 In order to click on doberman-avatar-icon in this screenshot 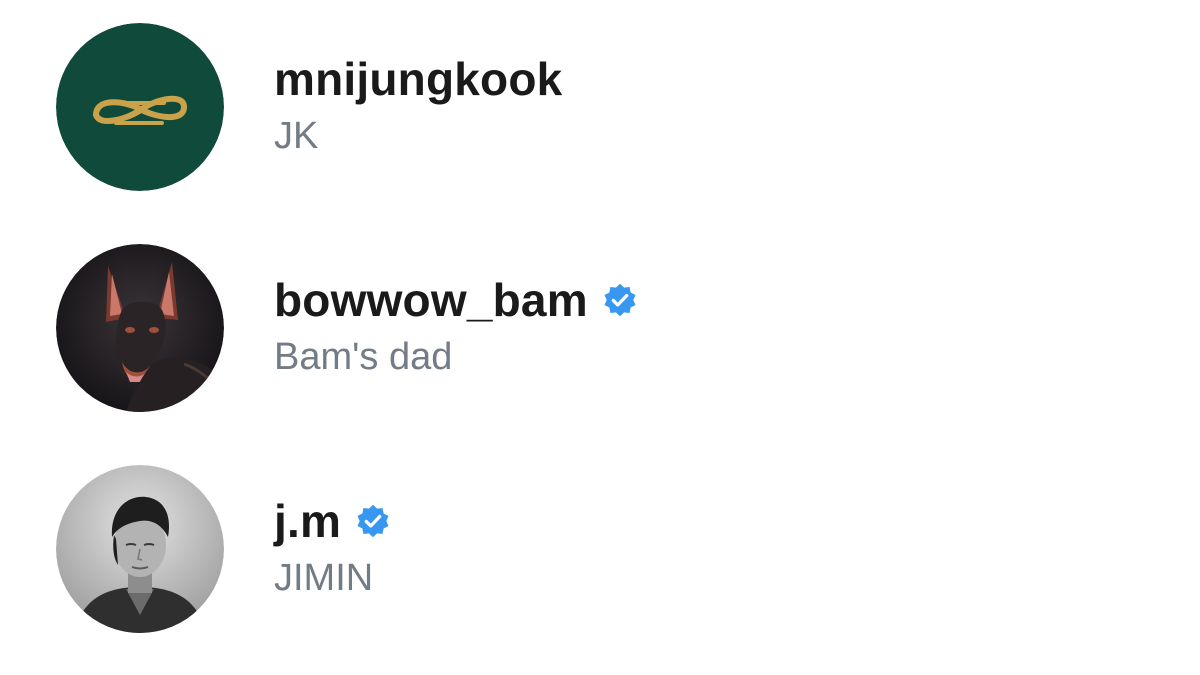, I will do `click(140, 328)`.